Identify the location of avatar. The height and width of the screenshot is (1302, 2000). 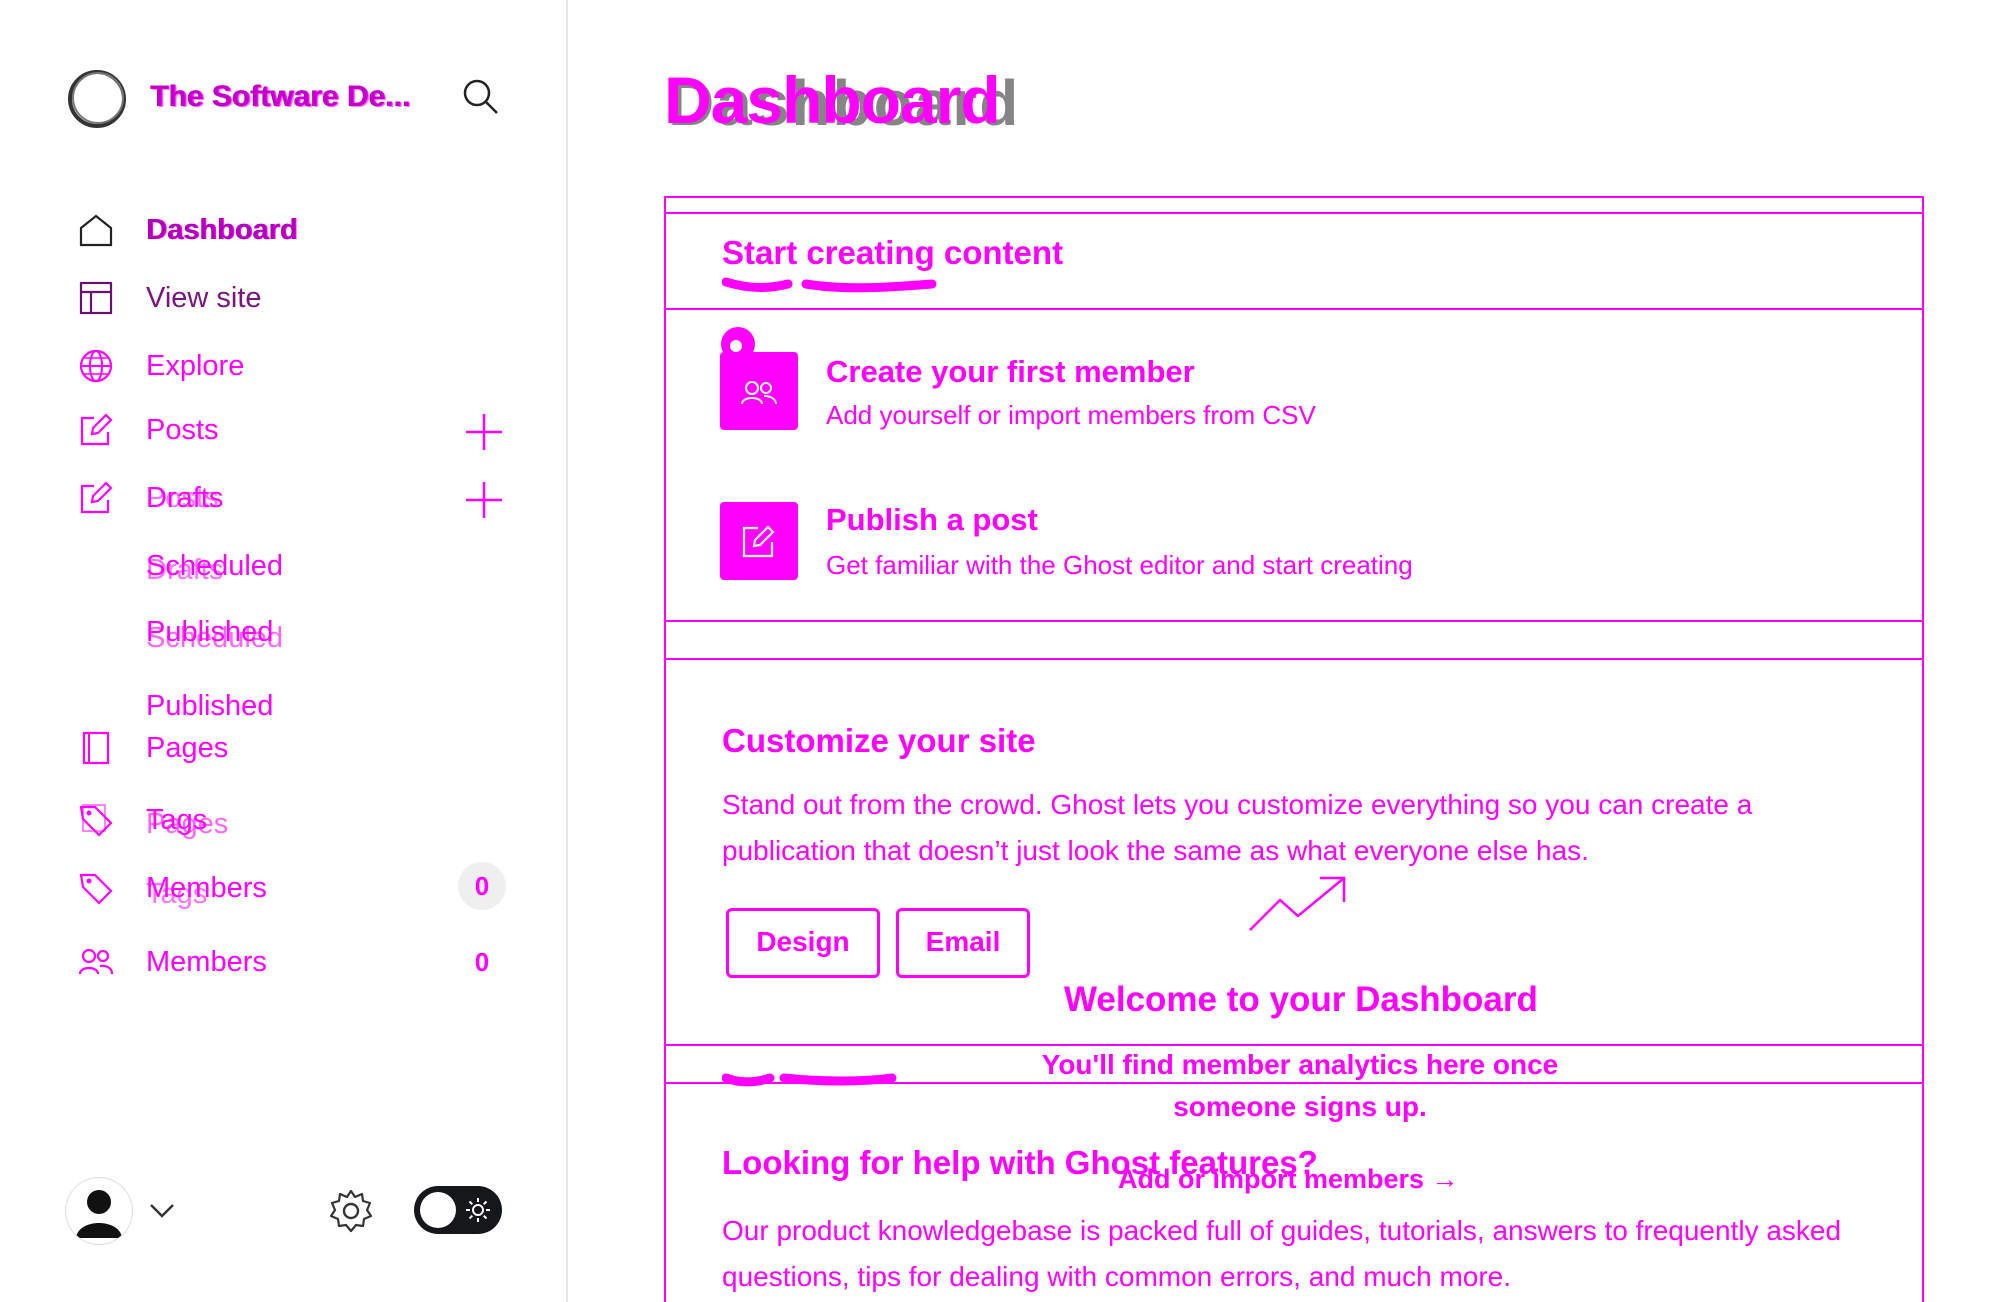
(99, 1211).